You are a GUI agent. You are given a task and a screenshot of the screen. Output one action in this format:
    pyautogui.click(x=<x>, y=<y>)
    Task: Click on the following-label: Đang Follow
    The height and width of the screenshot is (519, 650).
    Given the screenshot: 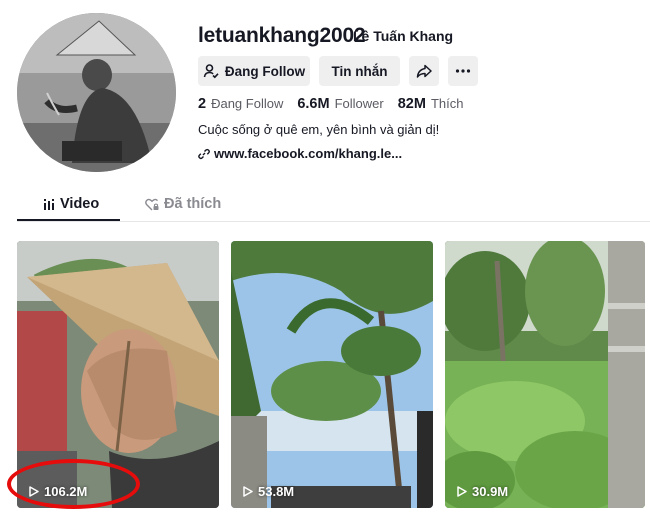 What is the action you would take?
    pyautogui.click(x=247, y=103)
    